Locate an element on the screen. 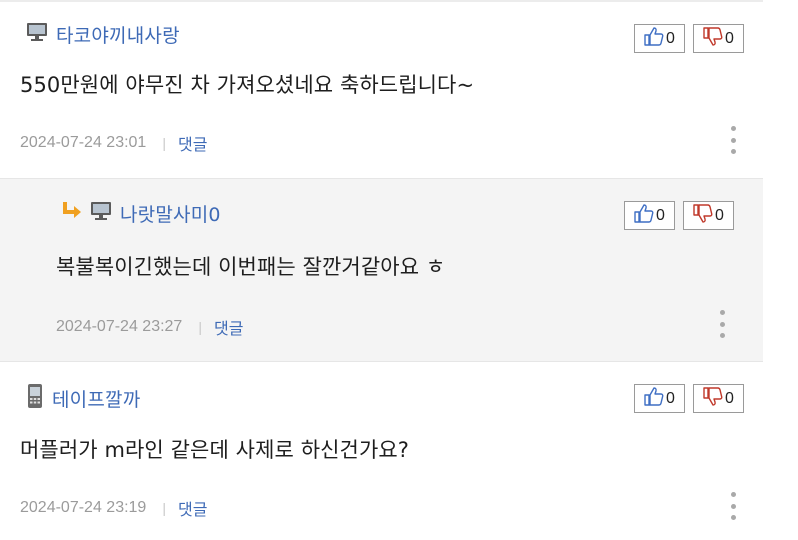  author-nickname: 타코야끼내사랑 is located at coordinates (118, 34).